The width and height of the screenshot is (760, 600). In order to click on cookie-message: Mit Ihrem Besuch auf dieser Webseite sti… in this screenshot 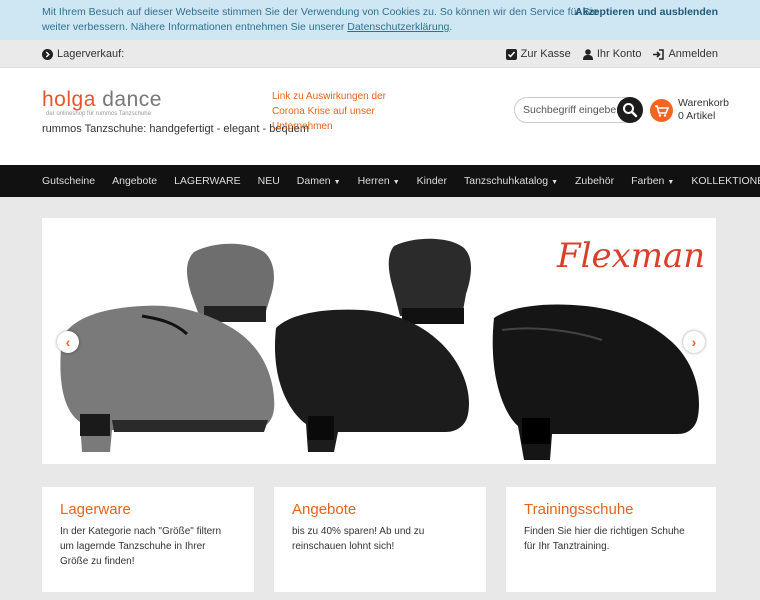, I will do `click(322, 20)`.